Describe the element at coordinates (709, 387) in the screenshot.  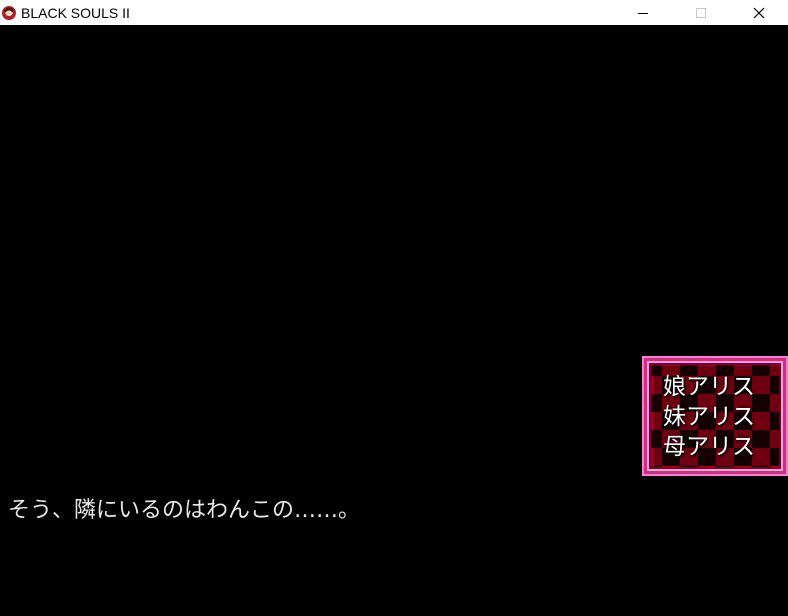
I see `choice-item-daughter-alice: 娘アリス` at that location.